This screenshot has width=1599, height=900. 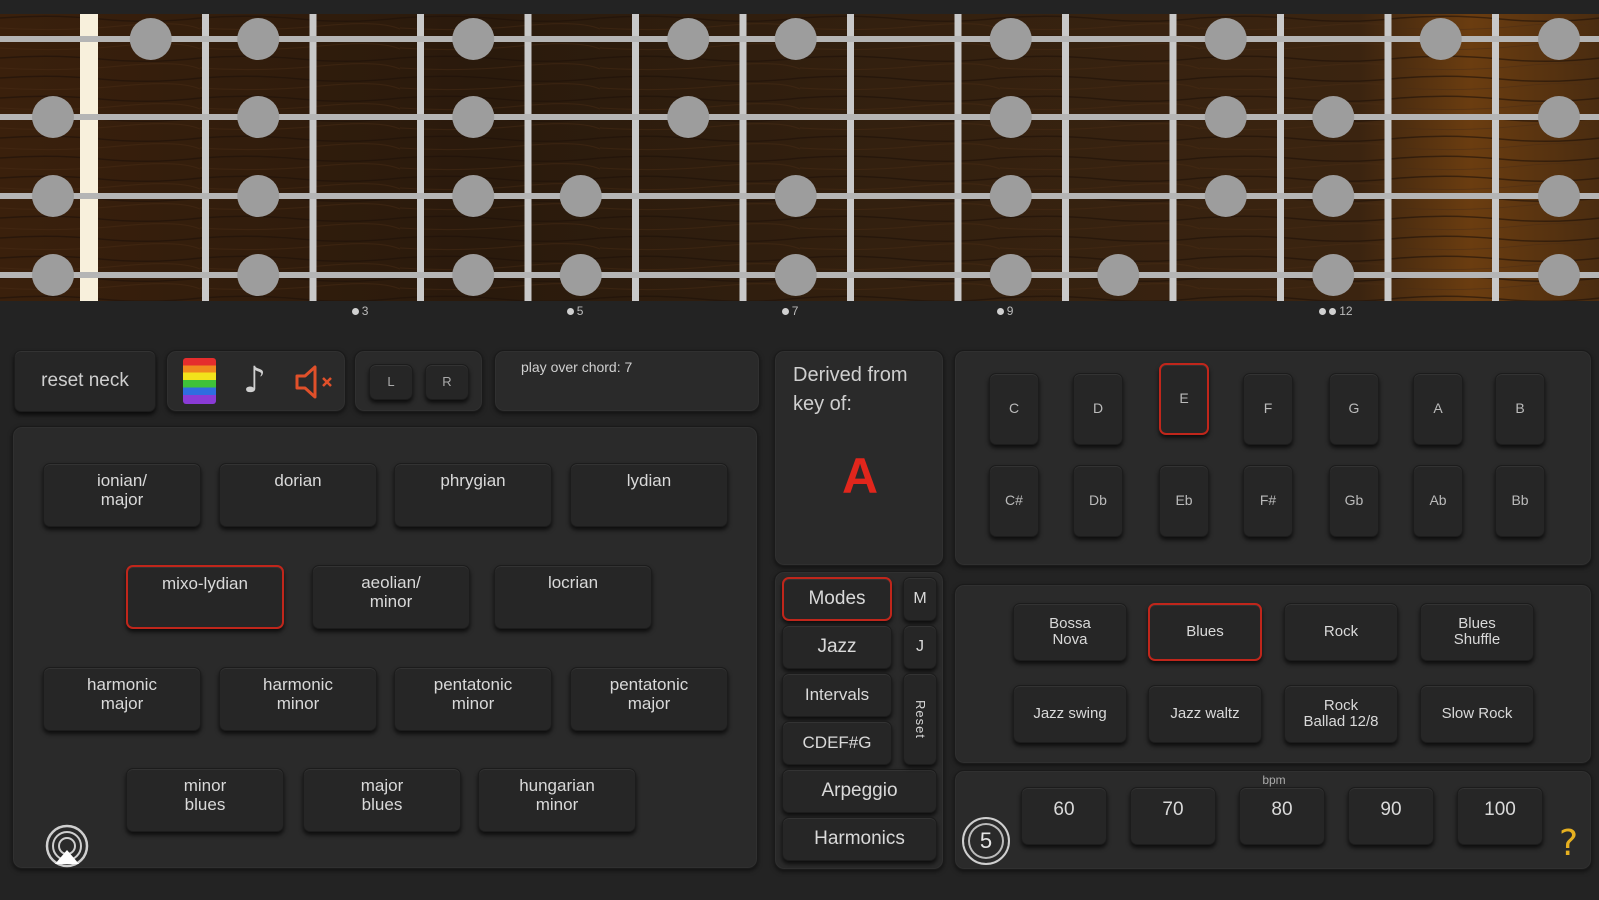 I want to click on key-button: Ab, so click(x=1438, y=501).